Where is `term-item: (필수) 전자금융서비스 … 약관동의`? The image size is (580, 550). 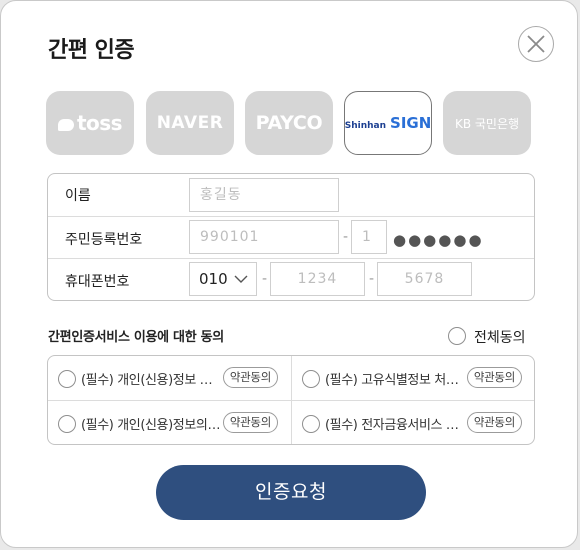
term-item: (필수) 전자금융서비스 … 약관동의 is located at coordinates (410, 423).